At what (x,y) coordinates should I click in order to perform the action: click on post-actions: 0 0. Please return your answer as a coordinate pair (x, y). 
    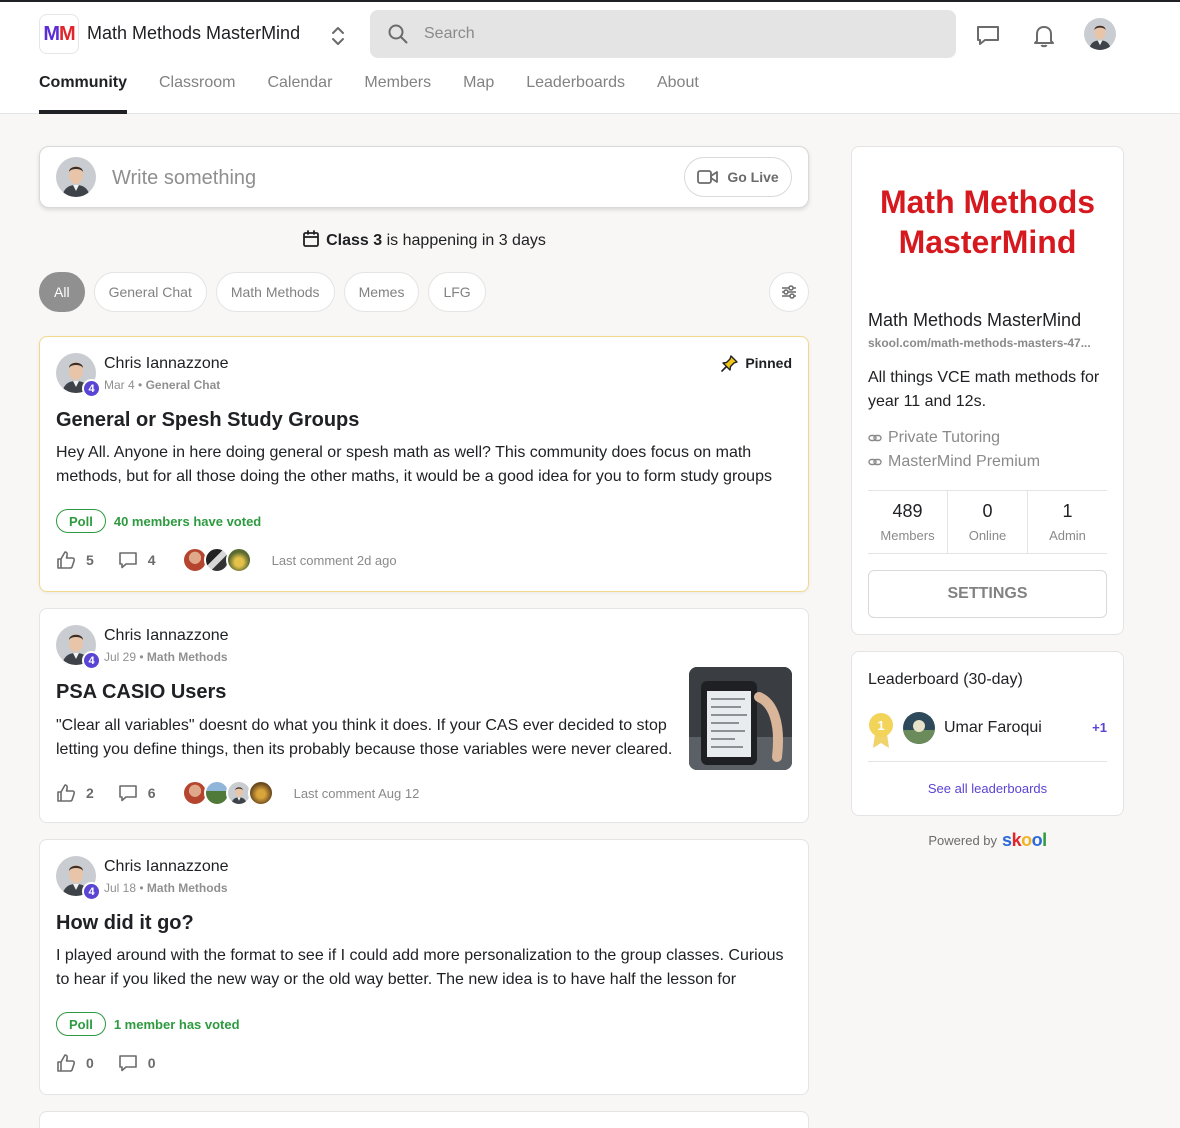
    Looking at the image, I should click on (118, 1063).